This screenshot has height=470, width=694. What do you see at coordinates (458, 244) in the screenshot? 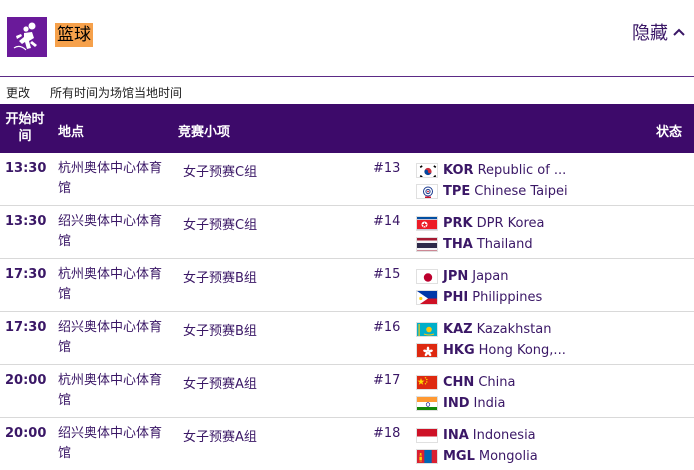
I see `team-code: THA` at bounding box center [458, 244].